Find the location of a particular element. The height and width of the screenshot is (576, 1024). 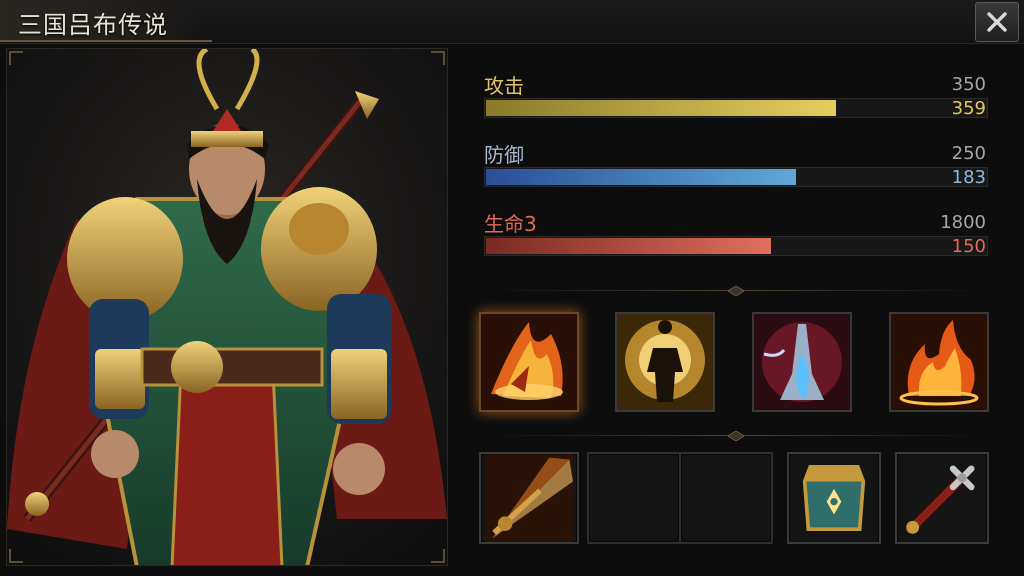

stat-label: 攻击 is located at coordinates (504, 86).